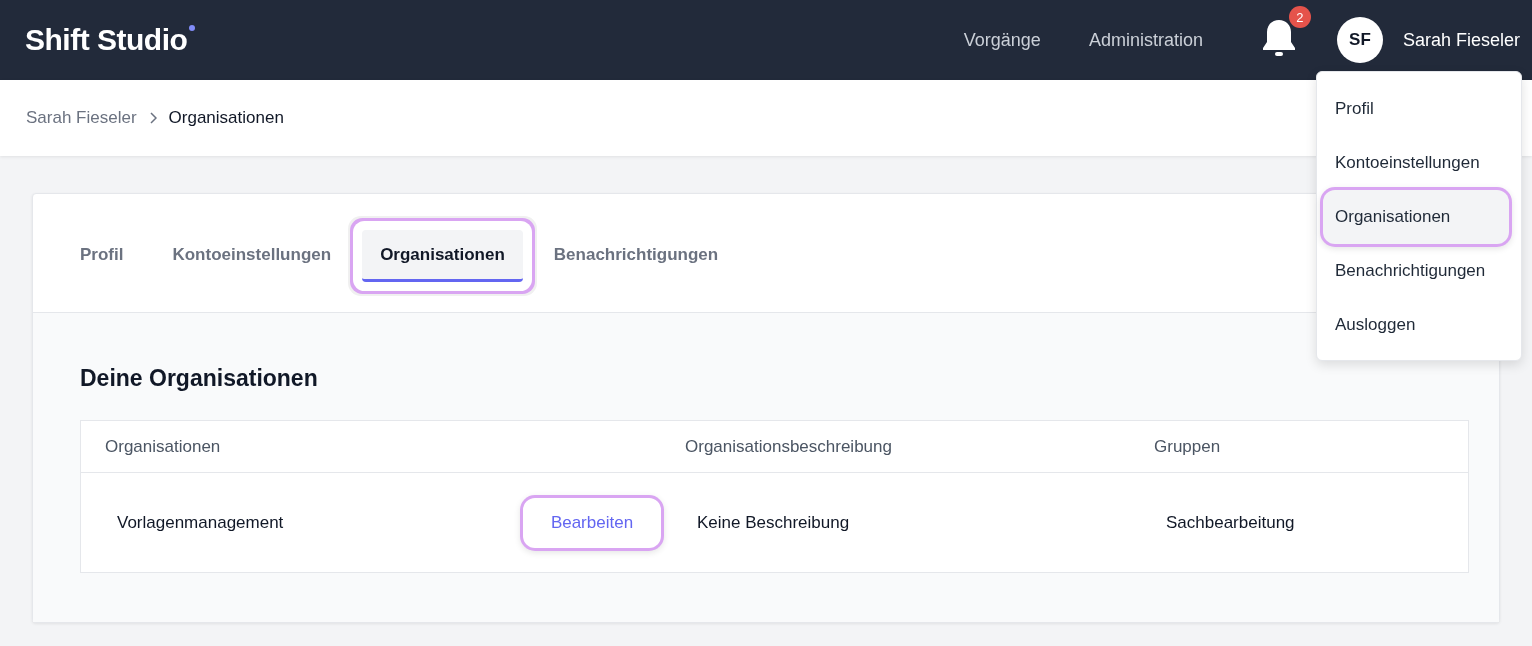 The height and width of the screenshot is (646, 1532). I want to click on table-cell: Vorlagenmanagement, so click(200, 522).